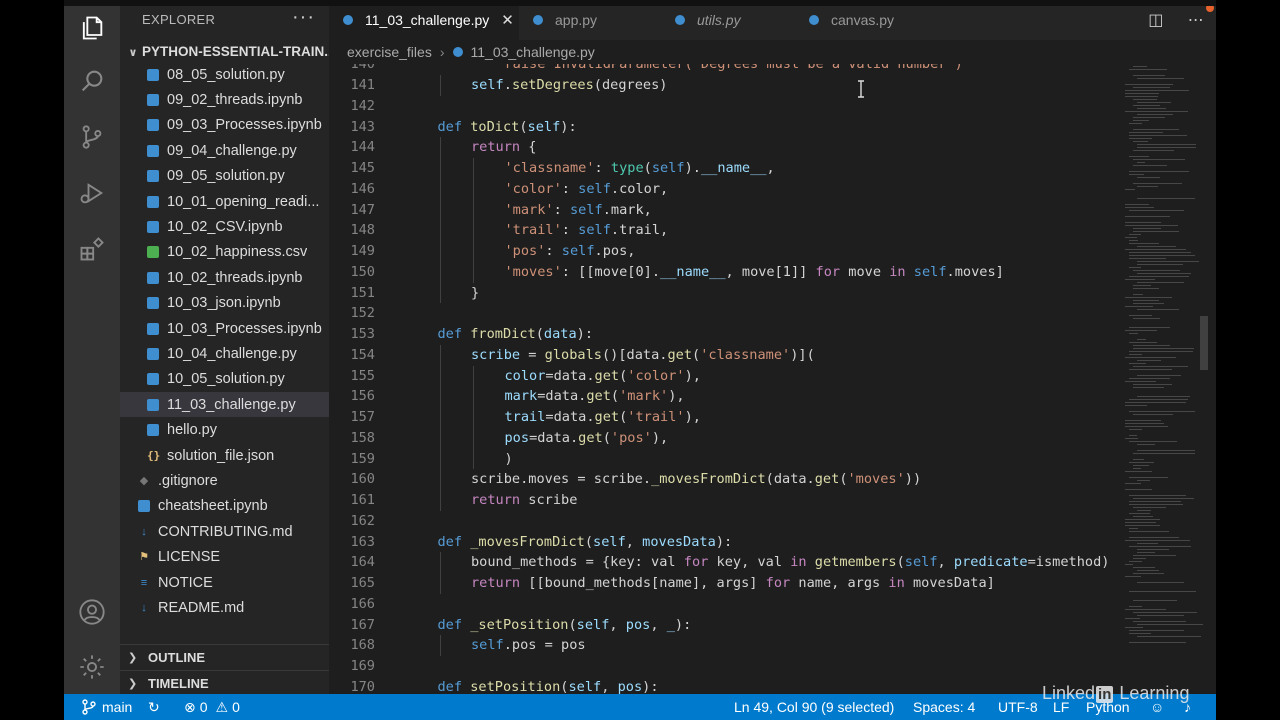 The height and width of the screenshot is (720, 1280). What do you see at coordinates (224, 328) in the screenshot?
I see `file-item: 10_03_Processes.ipynb` at bounding box center [224, 328].